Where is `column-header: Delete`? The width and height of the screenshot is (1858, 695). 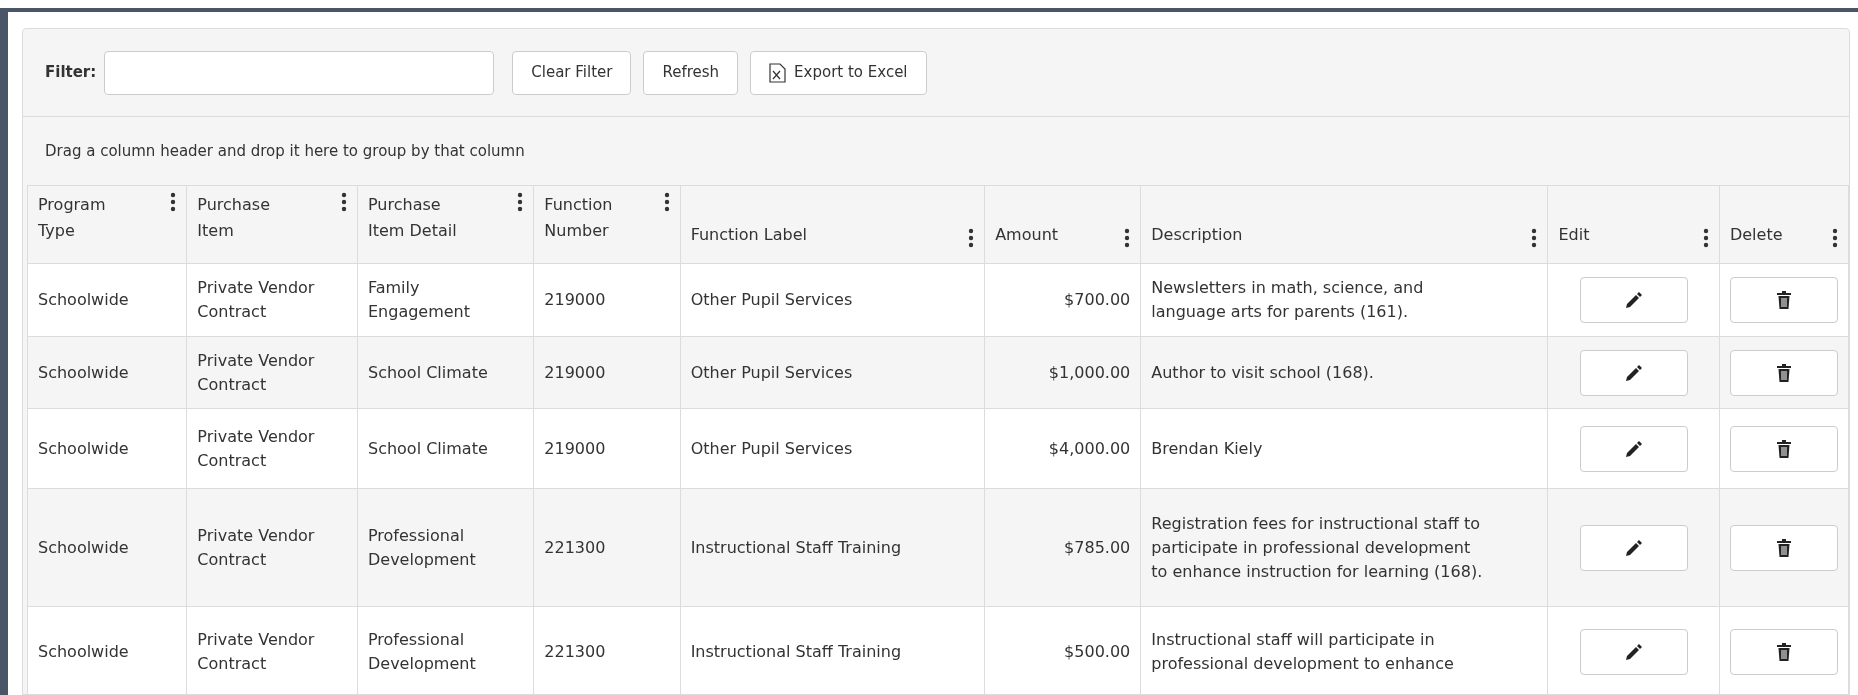
column-header: Delete is located at coordinates (1756, 235).